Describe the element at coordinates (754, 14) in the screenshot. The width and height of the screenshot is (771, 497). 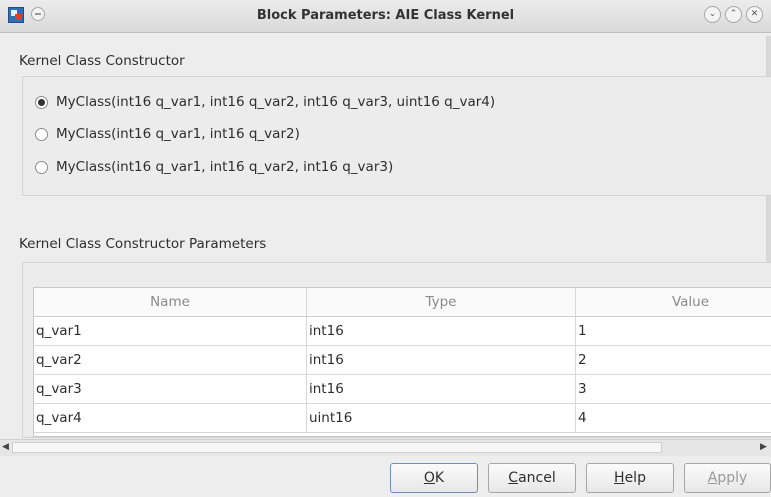
I see `close-button: ✕` at that location.